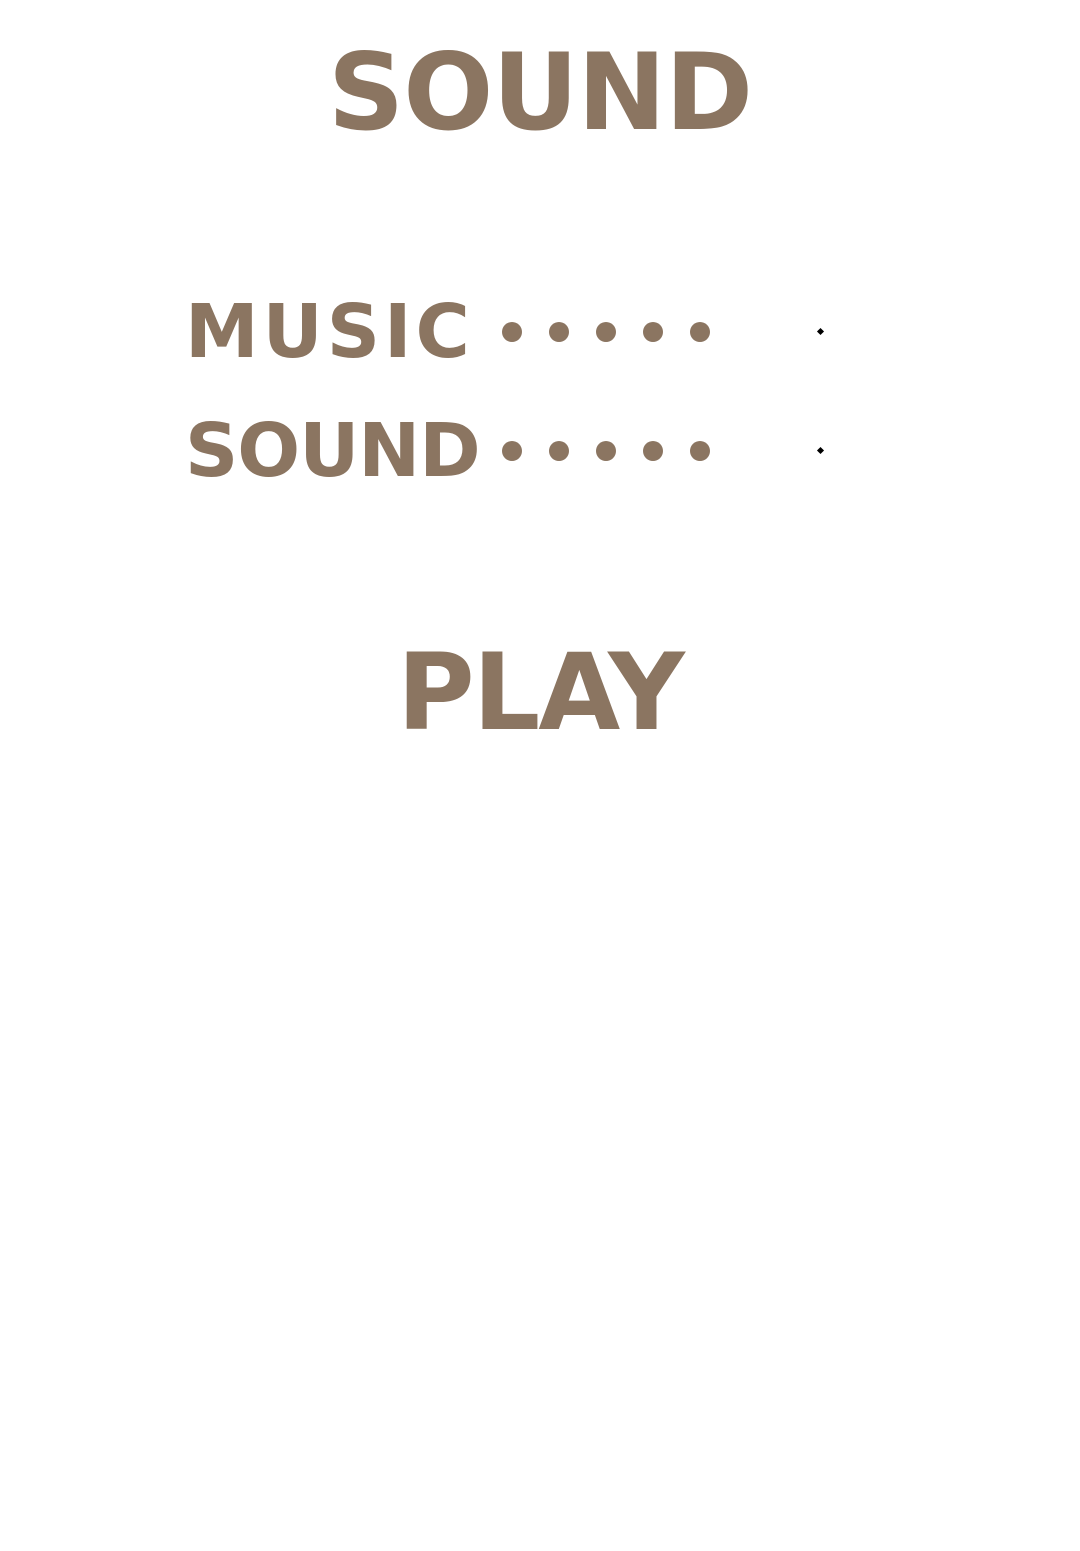 Image resolution: width=1080 pixels, height=1551 pixels. What do you see at coordinates (329, 332) in the screenshot?
I see `music-label: MUSIC` at bounding box center [329, 332].